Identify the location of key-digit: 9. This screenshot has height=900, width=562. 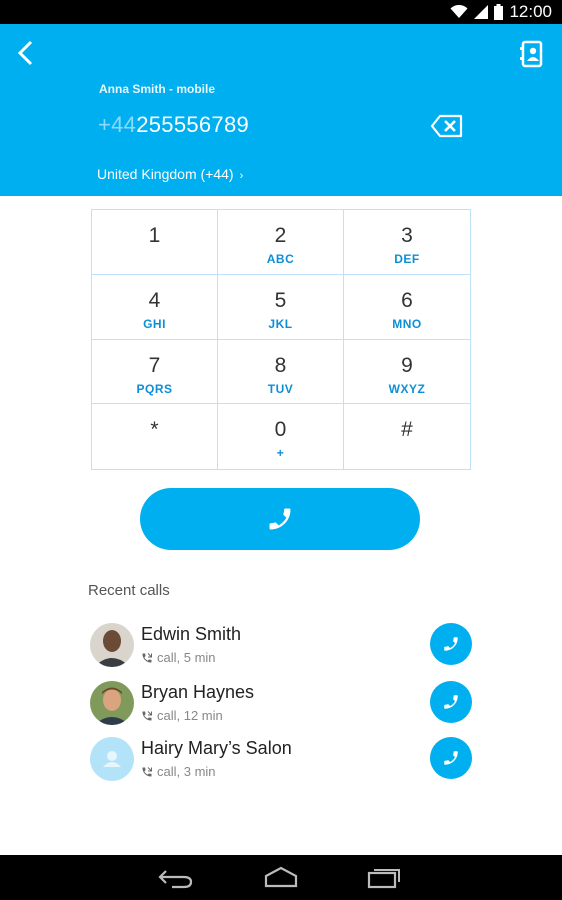
(407, 365).